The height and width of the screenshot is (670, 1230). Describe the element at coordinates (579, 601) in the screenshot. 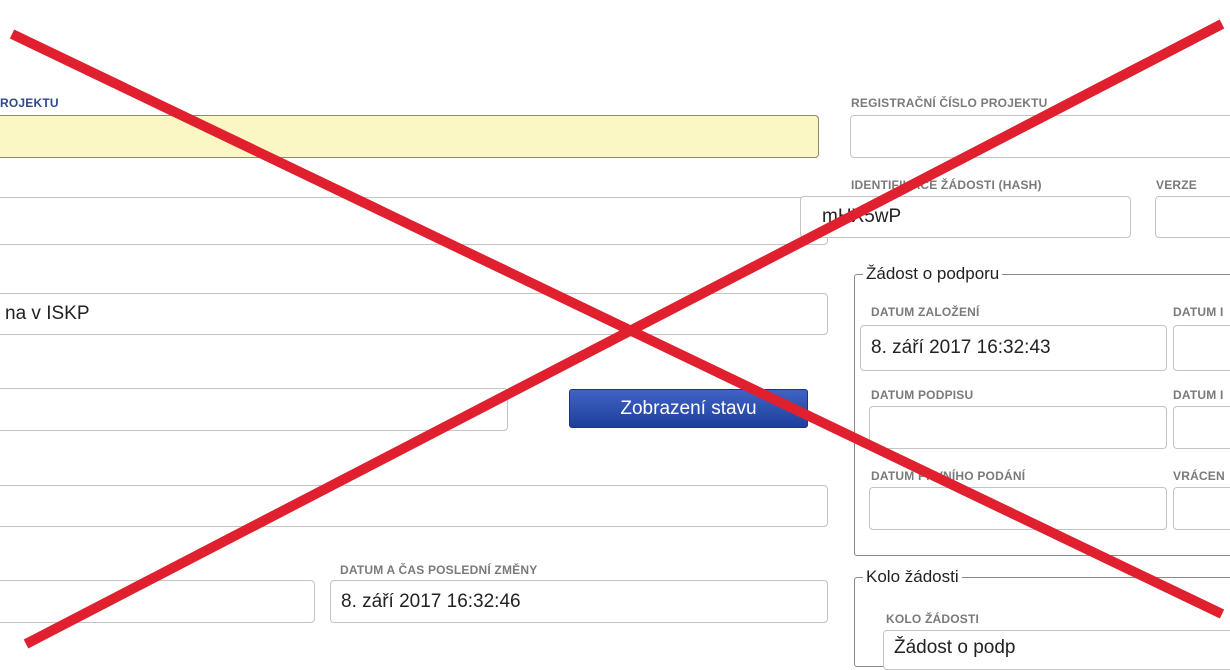

I see `last-change-field: 8. září 2017 16:32:46` at that location.